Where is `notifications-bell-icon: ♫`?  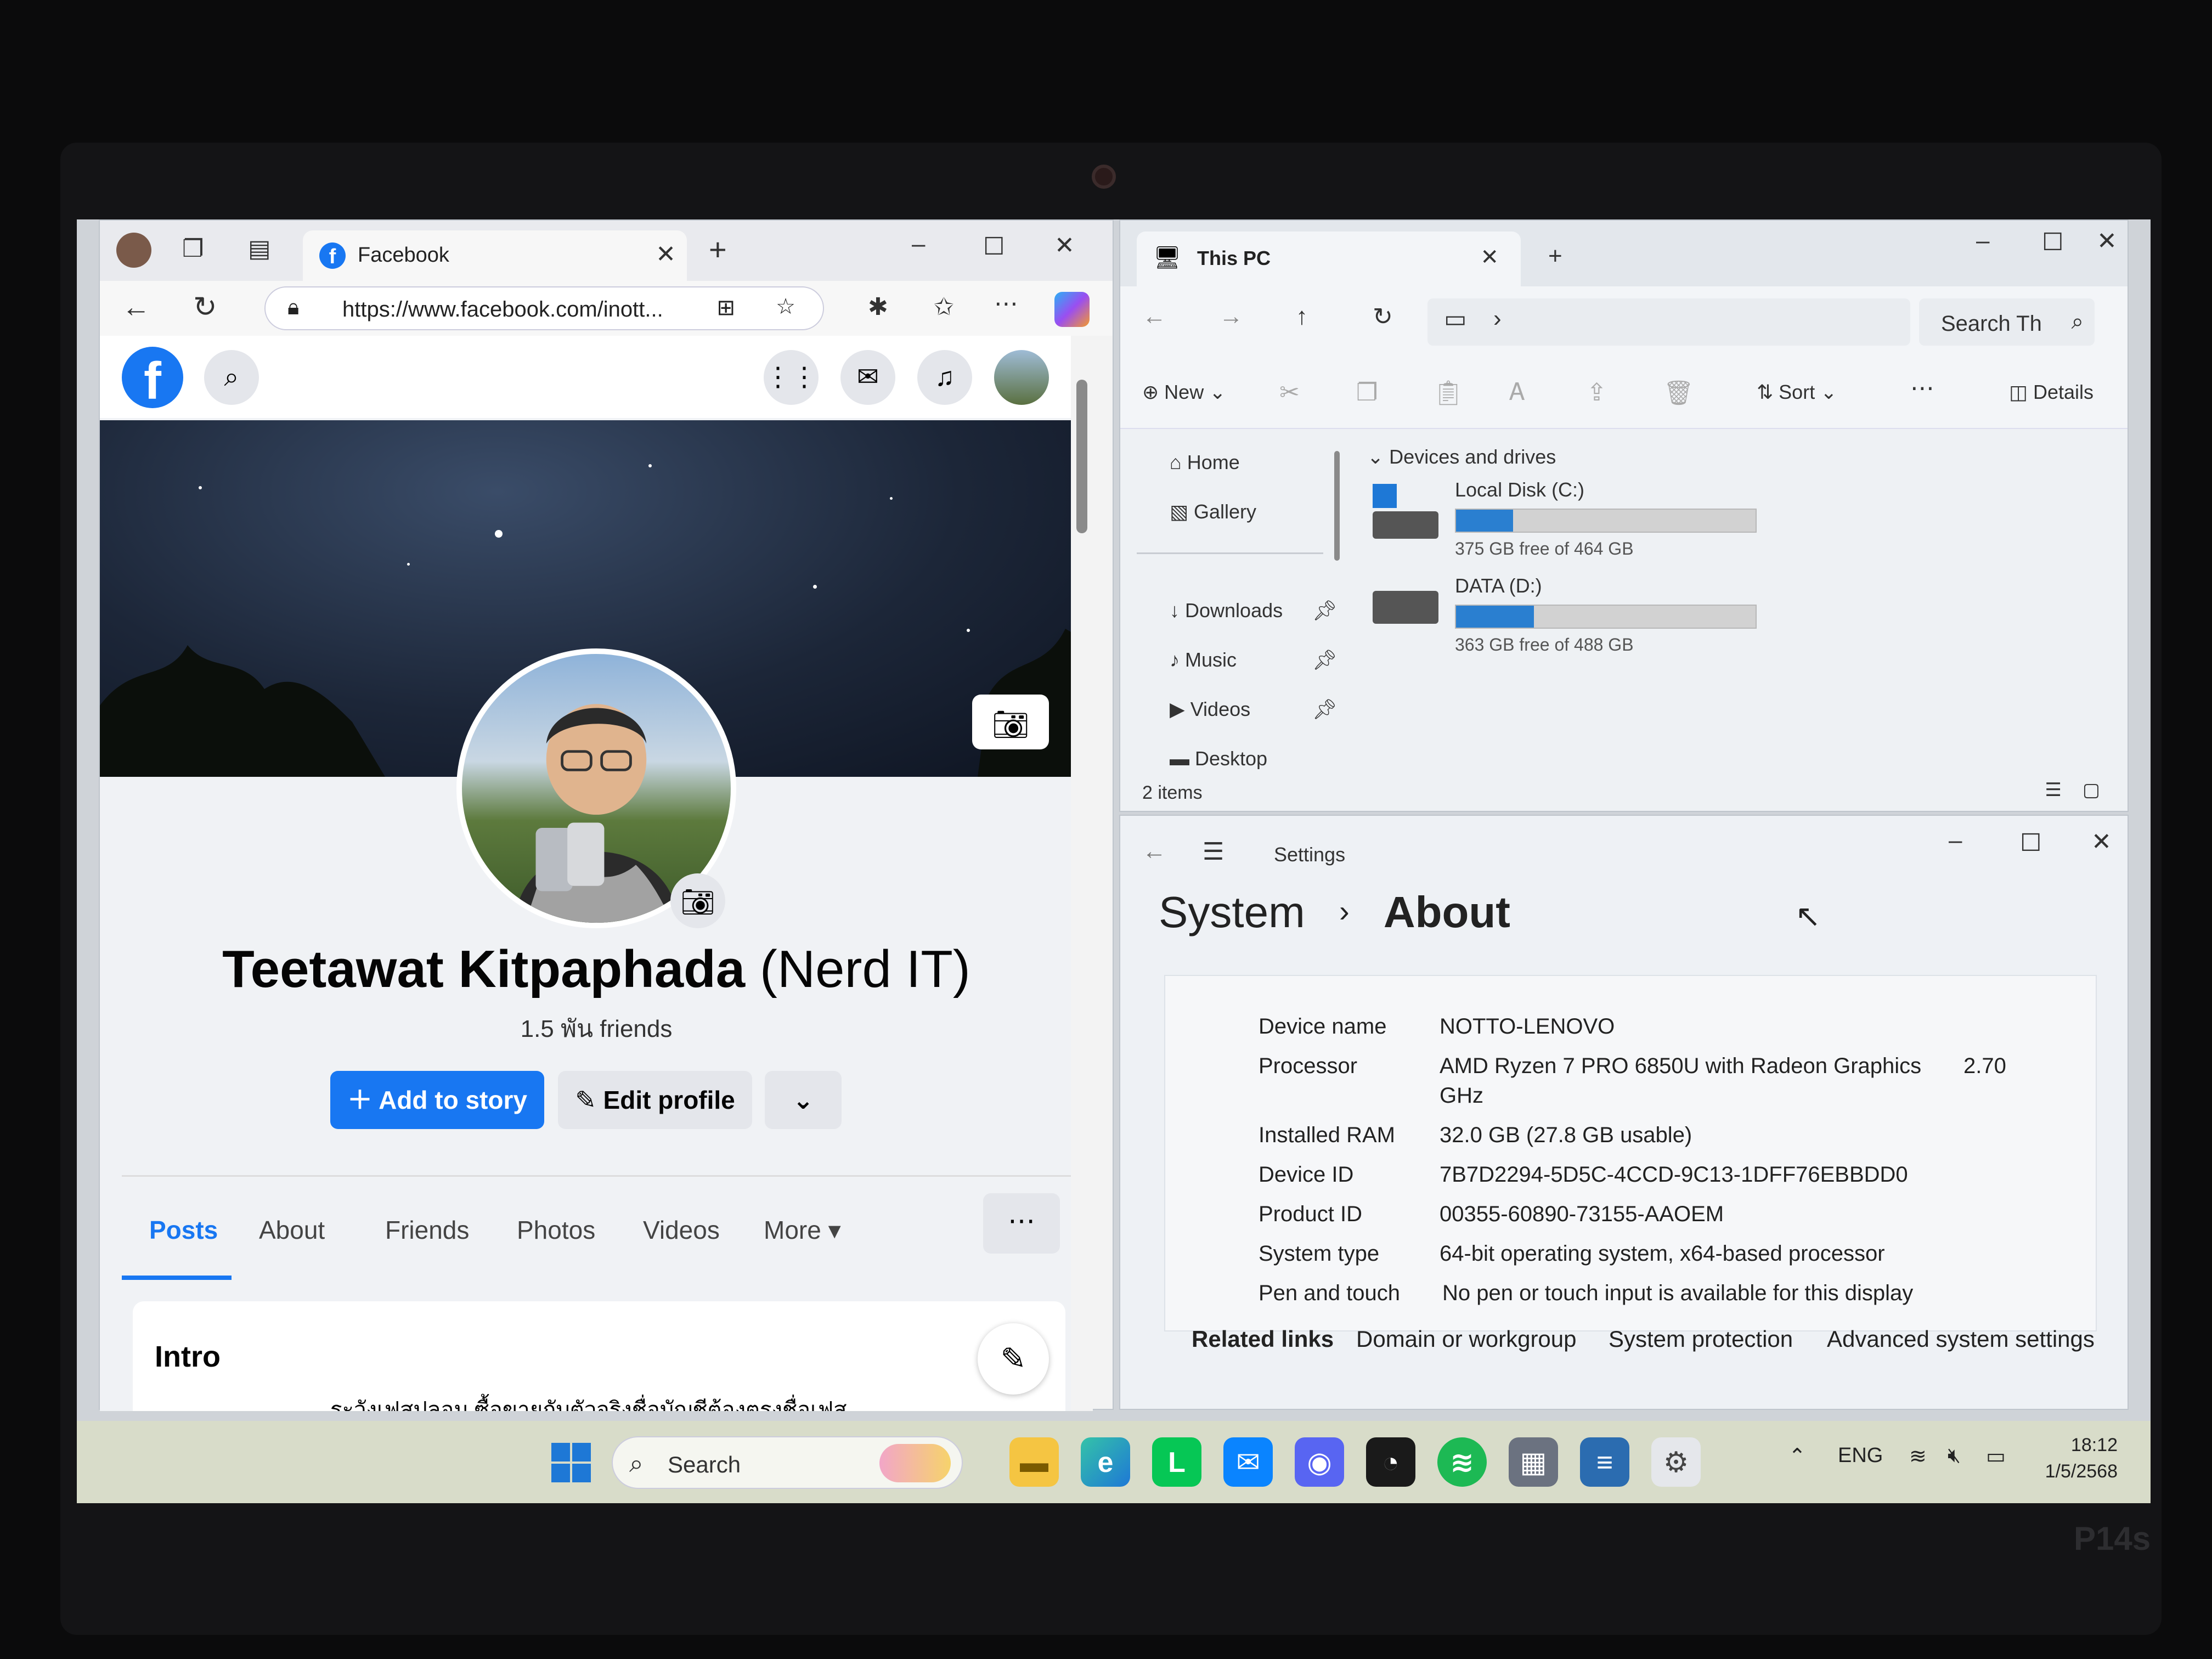
notifications-bell-icon: ♫ is located at coordinates (945, 377).